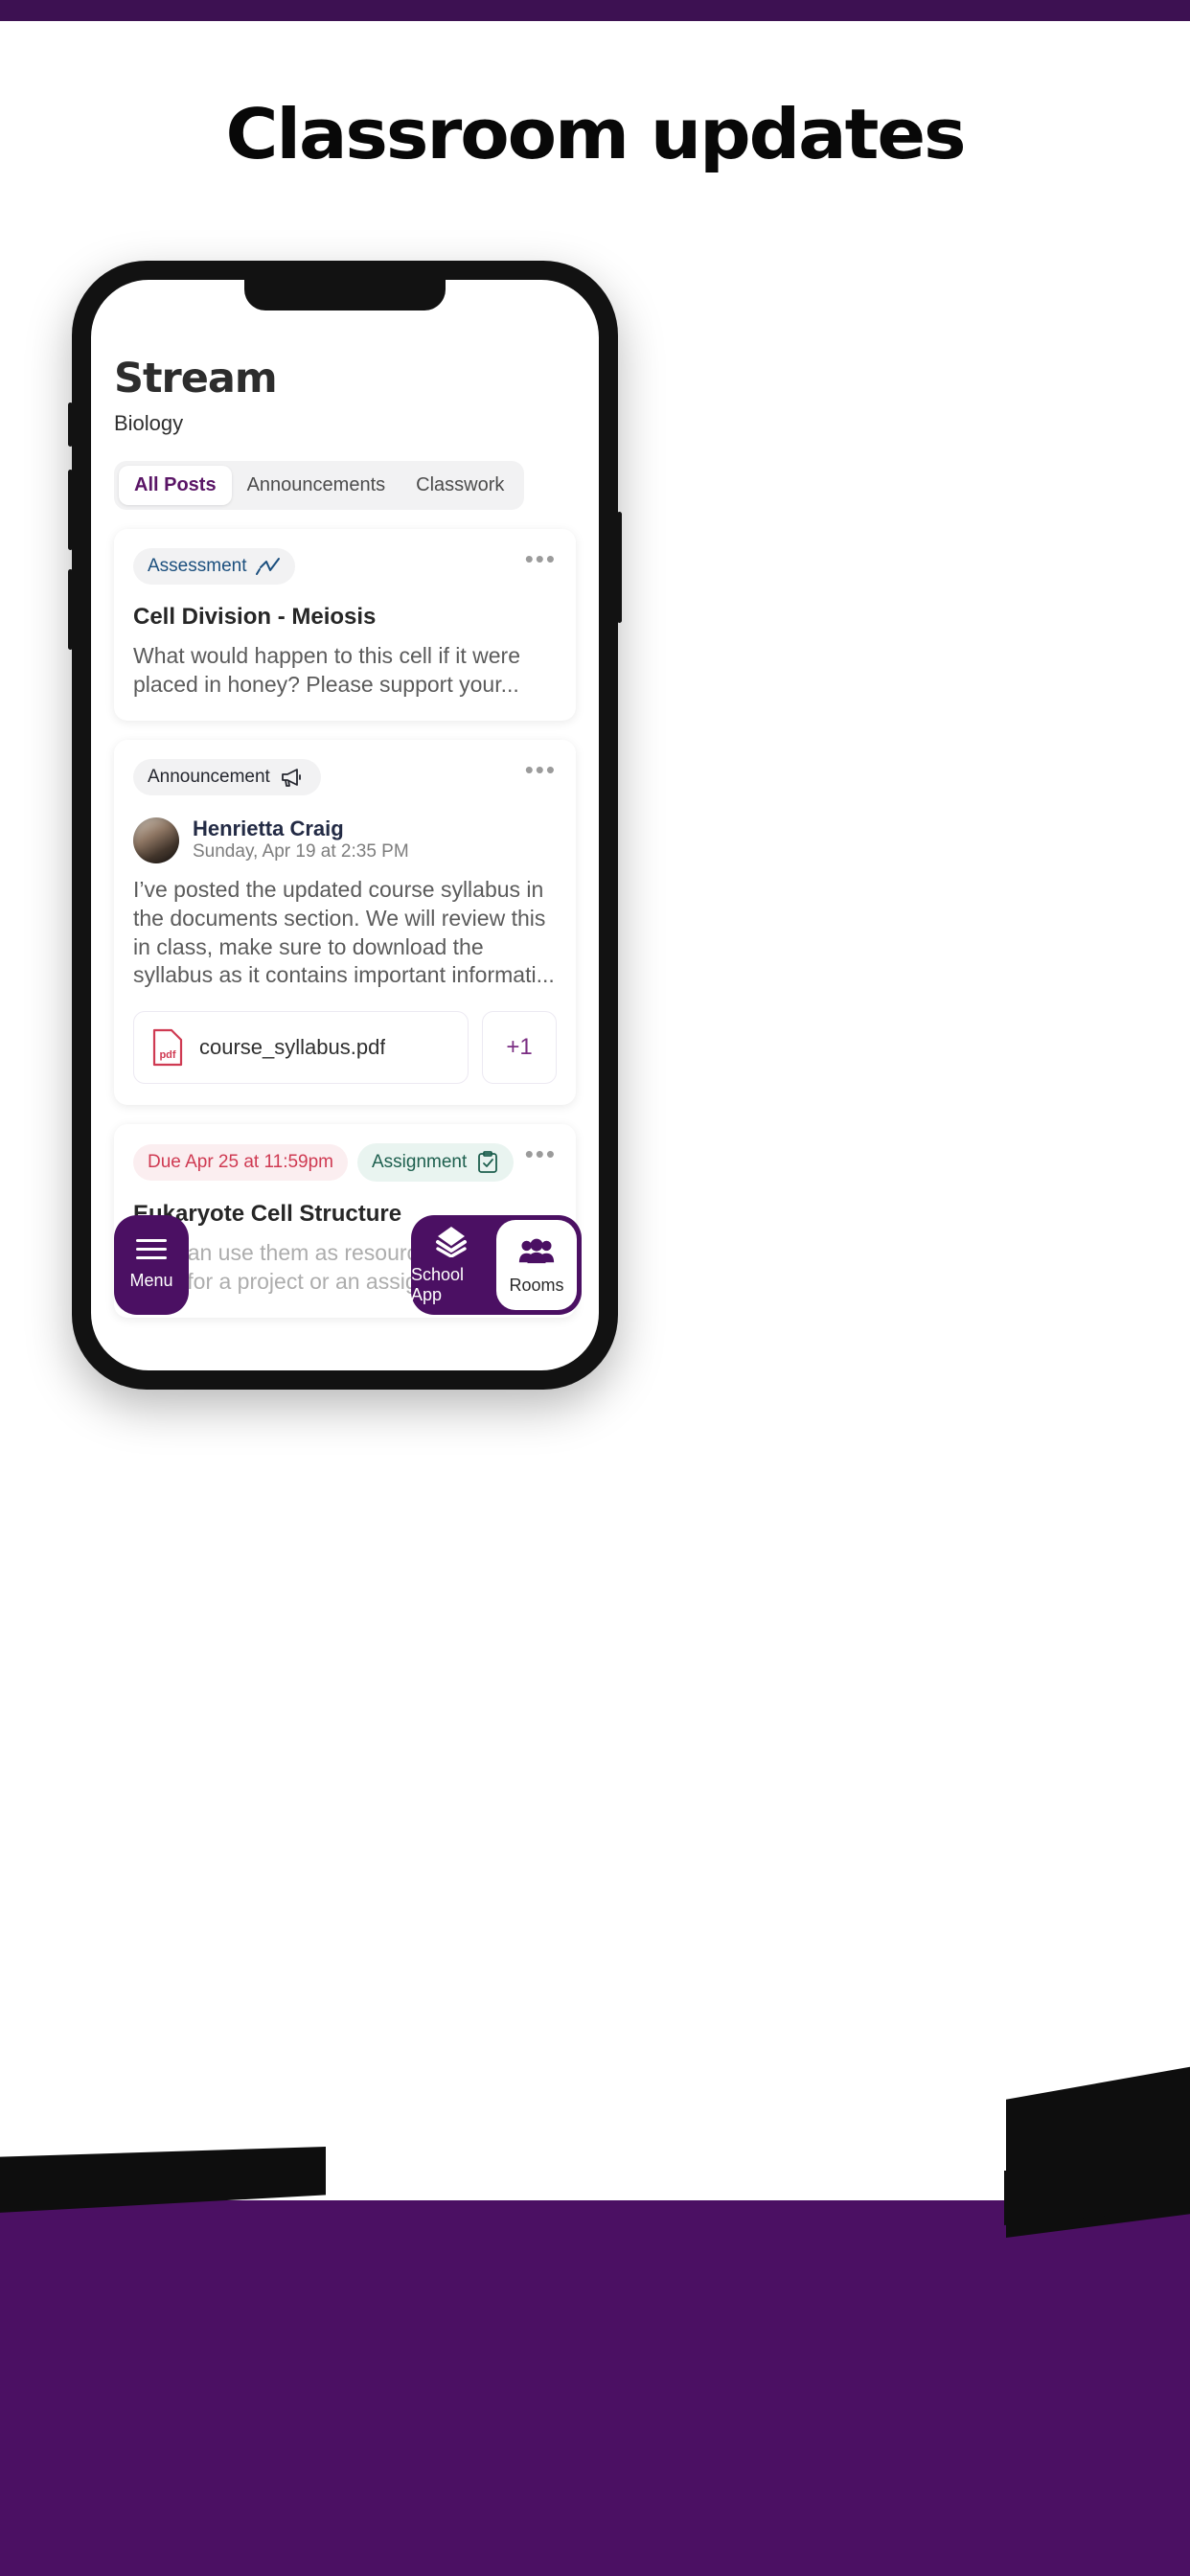 The image size is (1190, 2576). Describe the element at coordinates (149, 423) in the screenshot. I see `course-name: Biology` at that location.